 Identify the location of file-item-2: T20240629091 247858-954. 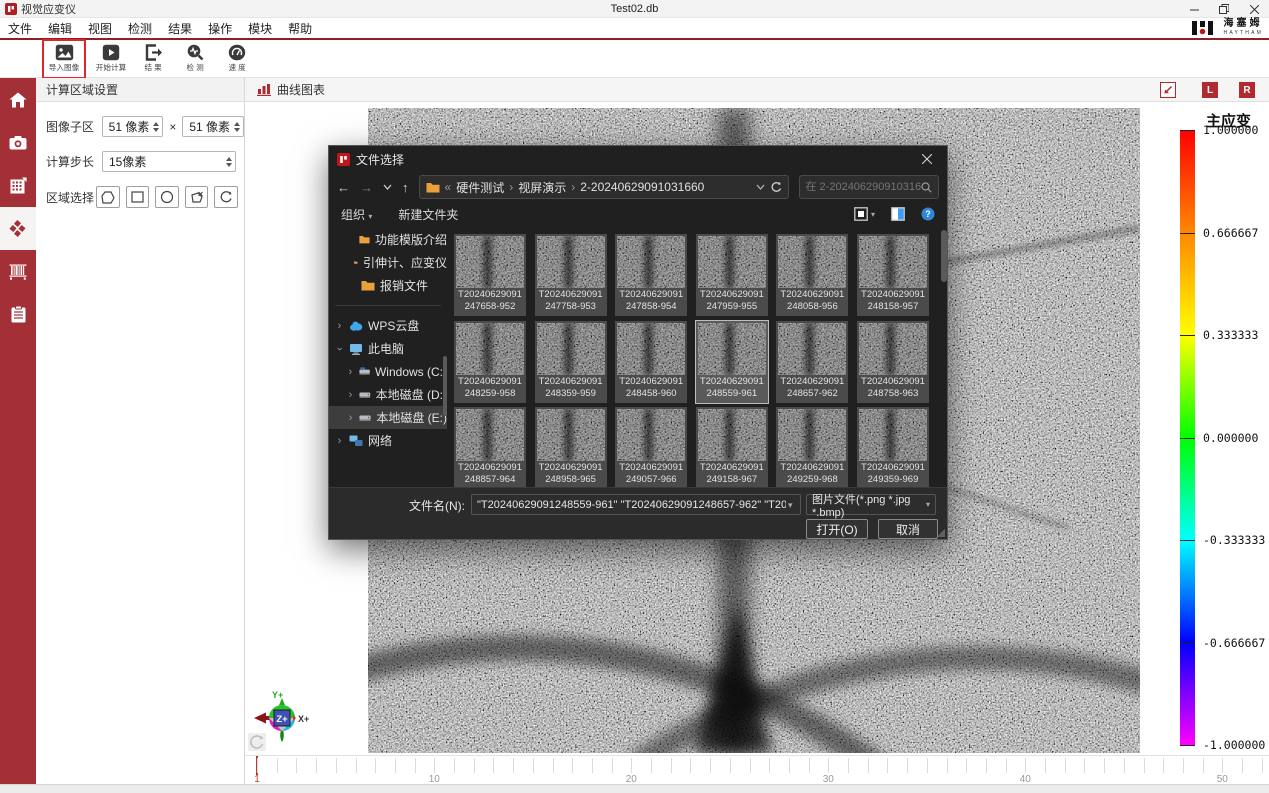
(651, 275).